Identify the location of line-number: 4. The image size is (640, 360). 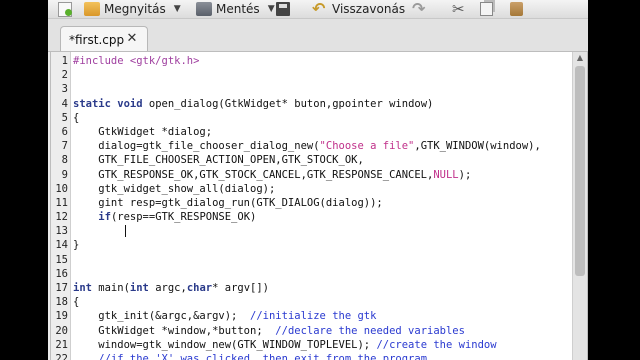
(64, 103).